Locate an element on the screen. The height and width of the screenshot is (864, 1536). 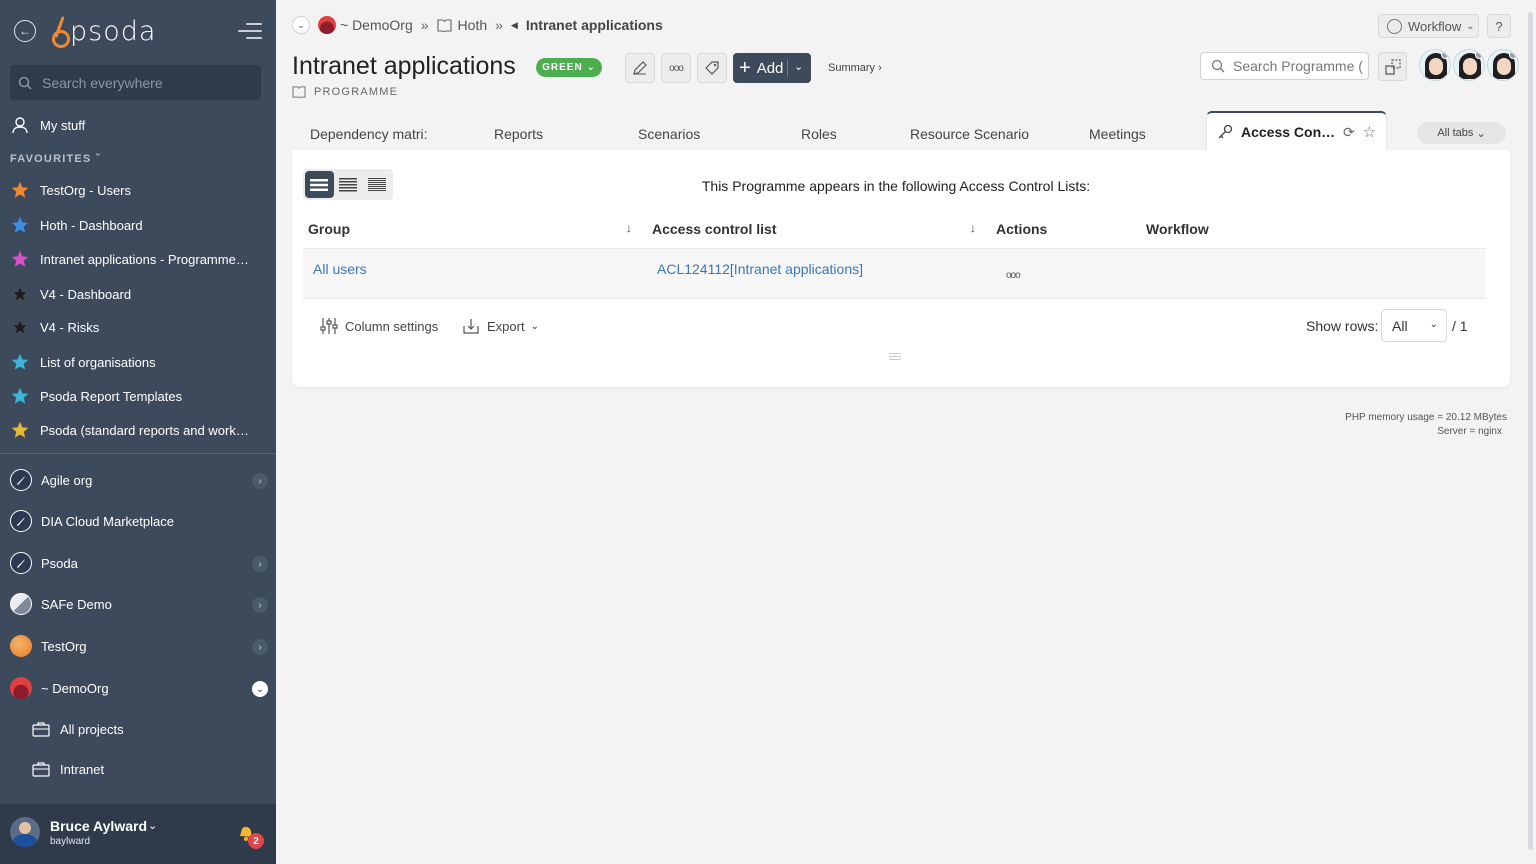
programme-search is located at coordinates (1284, 66).